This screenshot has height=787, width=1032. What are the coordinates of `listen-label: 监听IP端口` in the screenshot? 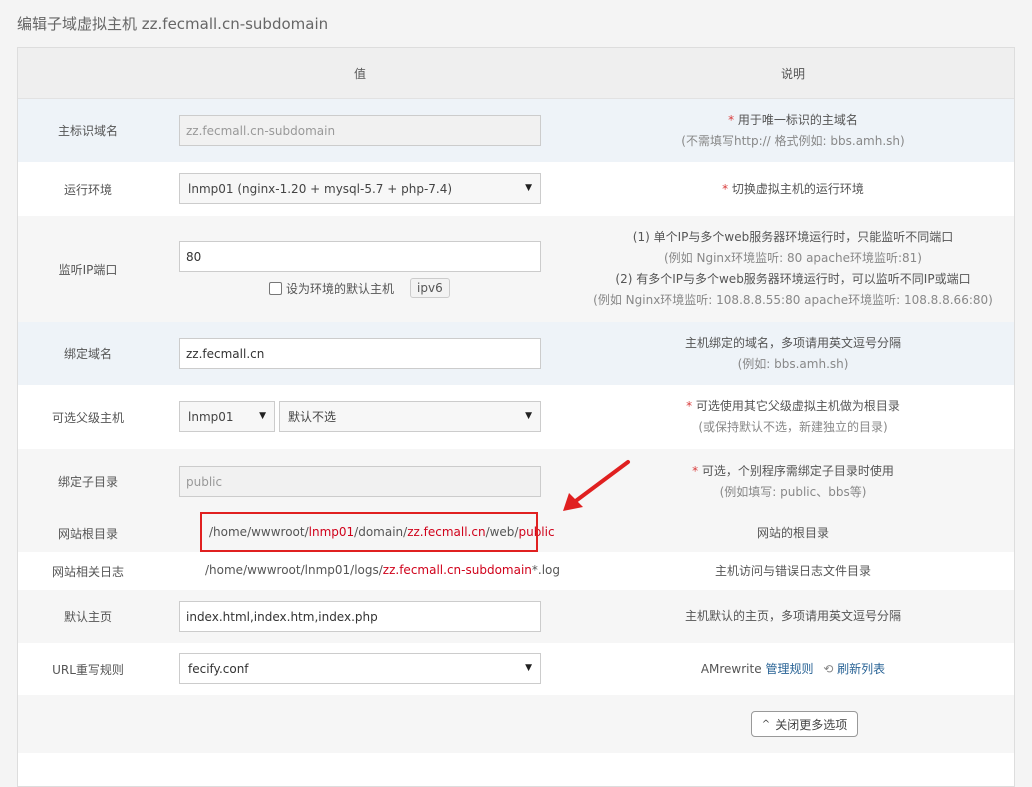 It's located at (88, 269).